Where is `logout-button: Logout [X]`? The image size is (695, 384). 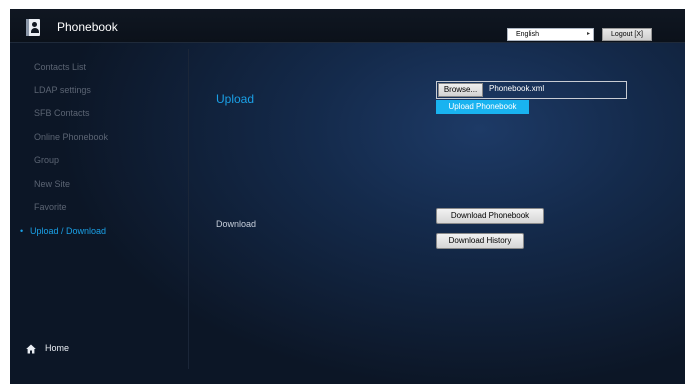
logout-button: Logout [X] is located at coordinates (627, 34).